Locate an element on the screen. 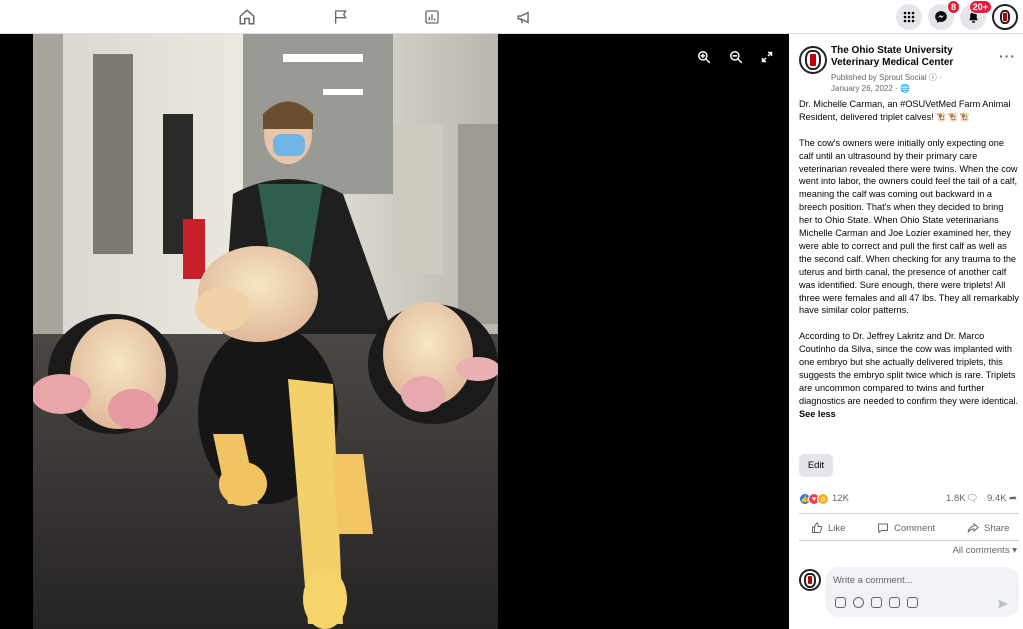 The width and height of the screenshot is (1023, 629). share-button: Share is located at coordinates (988, 528).